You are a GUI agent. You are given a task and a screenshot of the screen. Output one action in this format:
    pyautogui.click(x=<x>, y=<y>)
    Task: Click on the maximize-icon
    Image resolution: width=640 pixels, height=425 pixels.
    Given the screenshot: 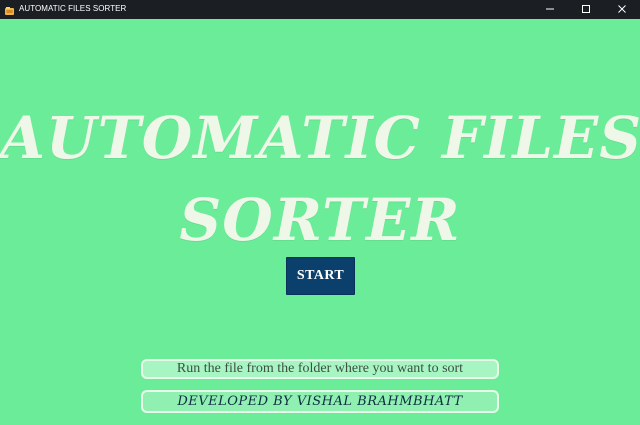 What is the action you would take?
    pyautogui.click(x=586, y=9)
    